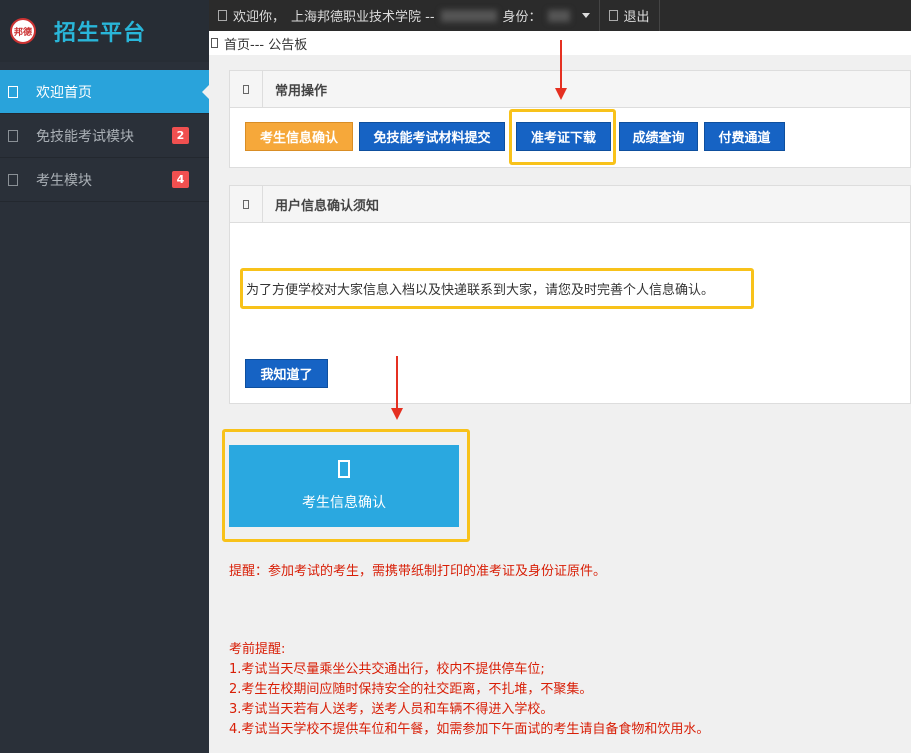 The height and width of the screenshot is (753, 911). I want to click on panel-header: 用户信息确认须知, so click(570, 204).